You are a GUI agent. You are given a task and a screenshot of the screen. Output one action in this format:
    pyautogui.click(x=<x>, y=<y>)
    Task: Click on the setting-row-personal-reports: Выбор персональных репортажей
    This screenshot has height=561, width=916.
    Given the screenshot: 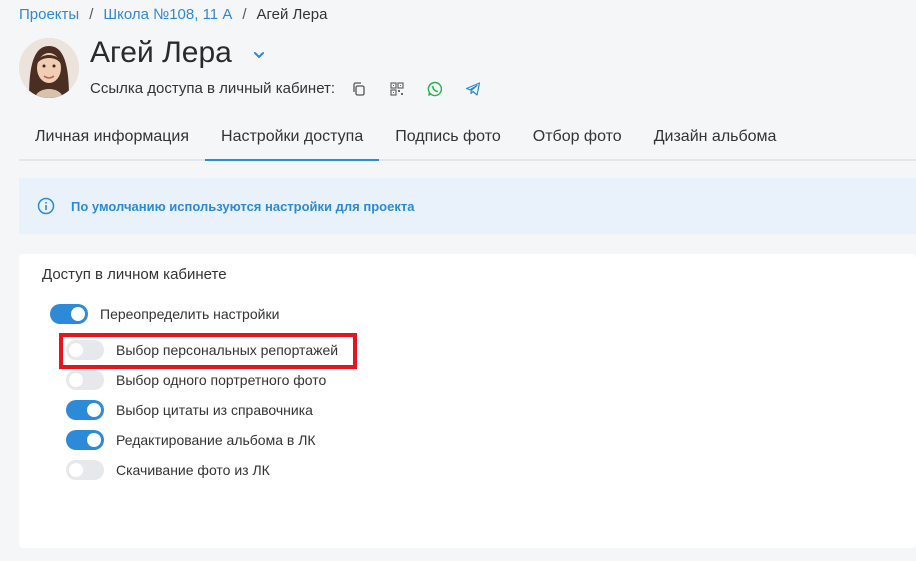 What is the action you would take?
    pyautogui.click(x=202, y=350)
    